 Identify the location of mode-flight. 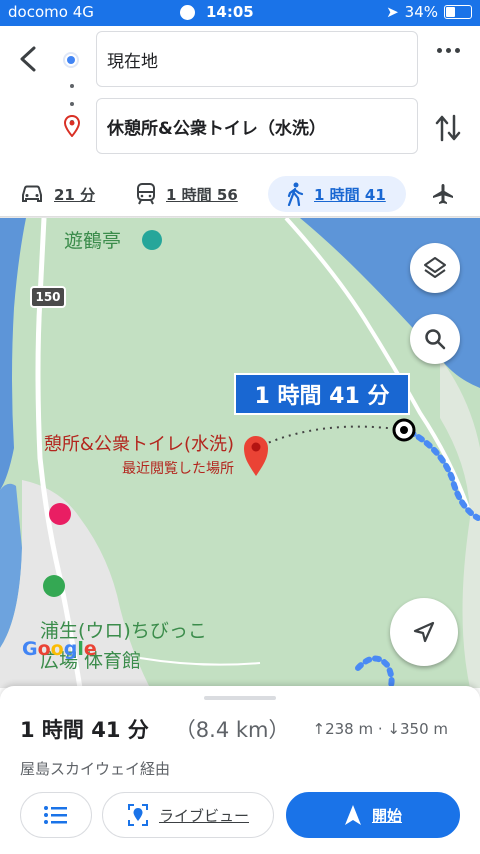
(443, 194).